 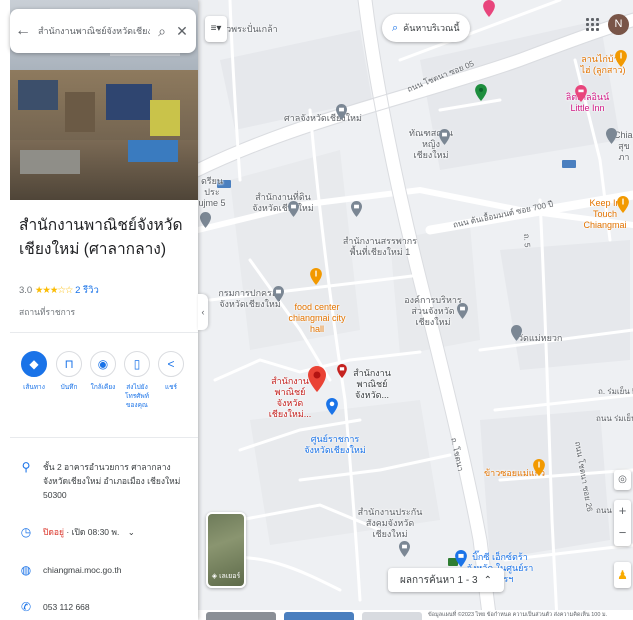 What do you see at coordinates (278, 294) in the screenshot?
I see `land-admin-pin-icon` at bounding box center [278, 294].